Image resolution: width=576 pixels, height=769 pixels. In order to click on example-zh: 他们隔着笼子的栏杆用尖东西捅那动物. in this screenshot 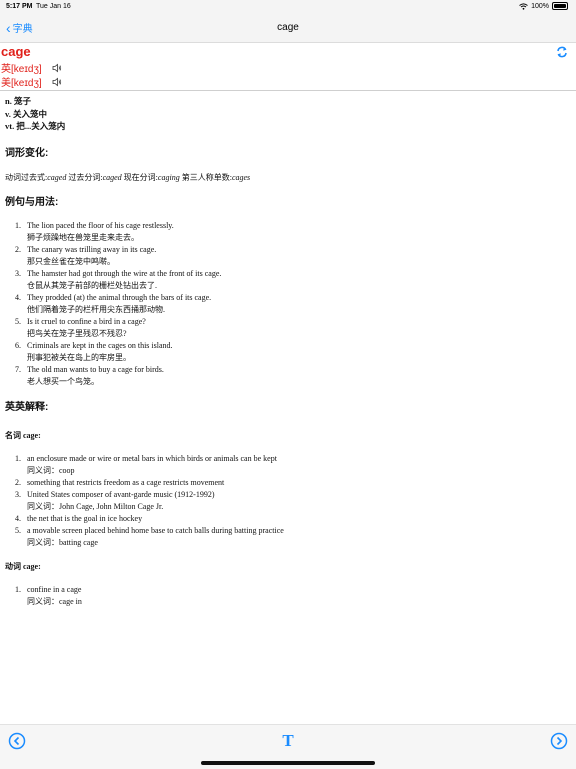, I will do `click(96, 309)`.